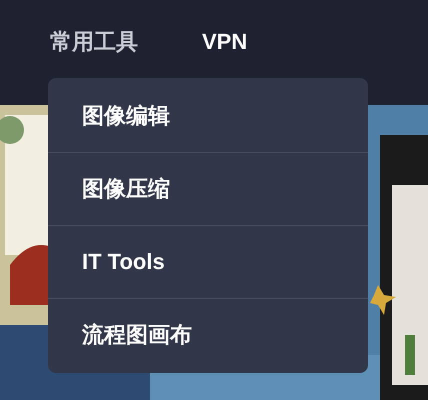  I want to click on menu-item: 图像压缩, so click(208, 189).